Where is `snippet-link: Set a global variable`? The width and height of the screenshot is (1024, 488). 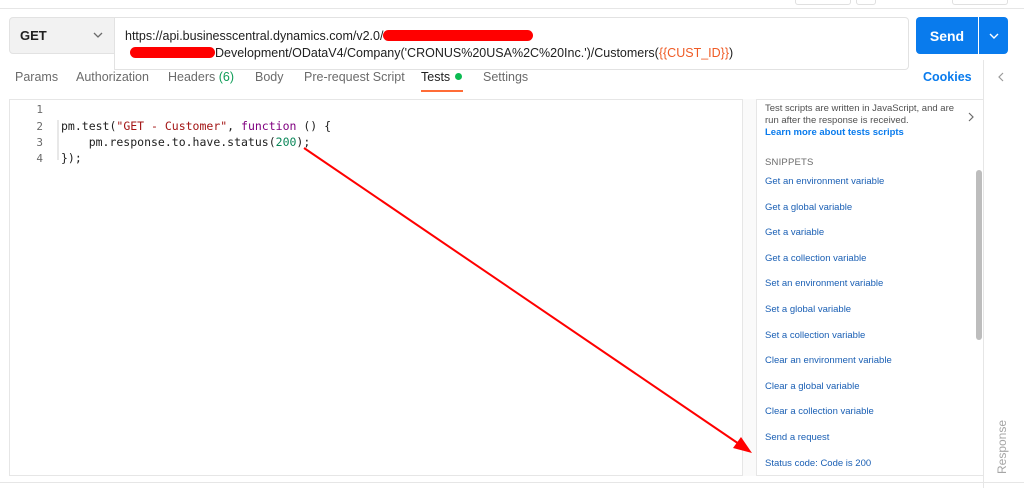 snippet-link: Set a global variable is located at coordinates (808, 309).